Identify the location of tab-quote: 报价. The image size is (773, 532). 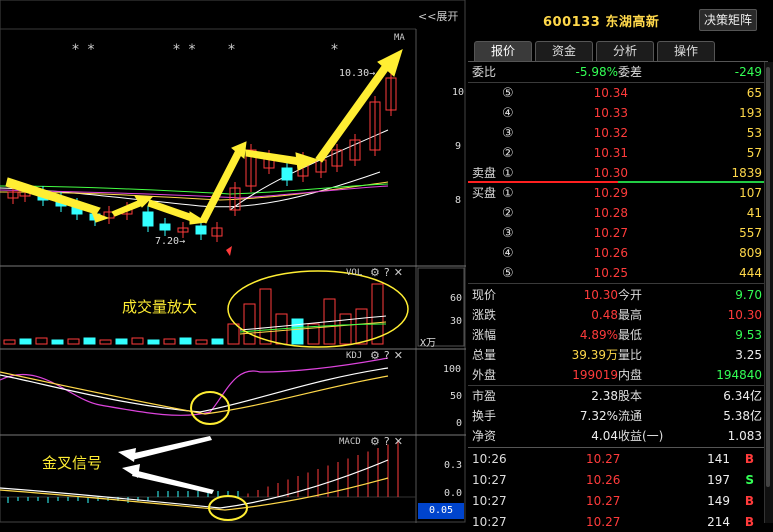
(503, 51).